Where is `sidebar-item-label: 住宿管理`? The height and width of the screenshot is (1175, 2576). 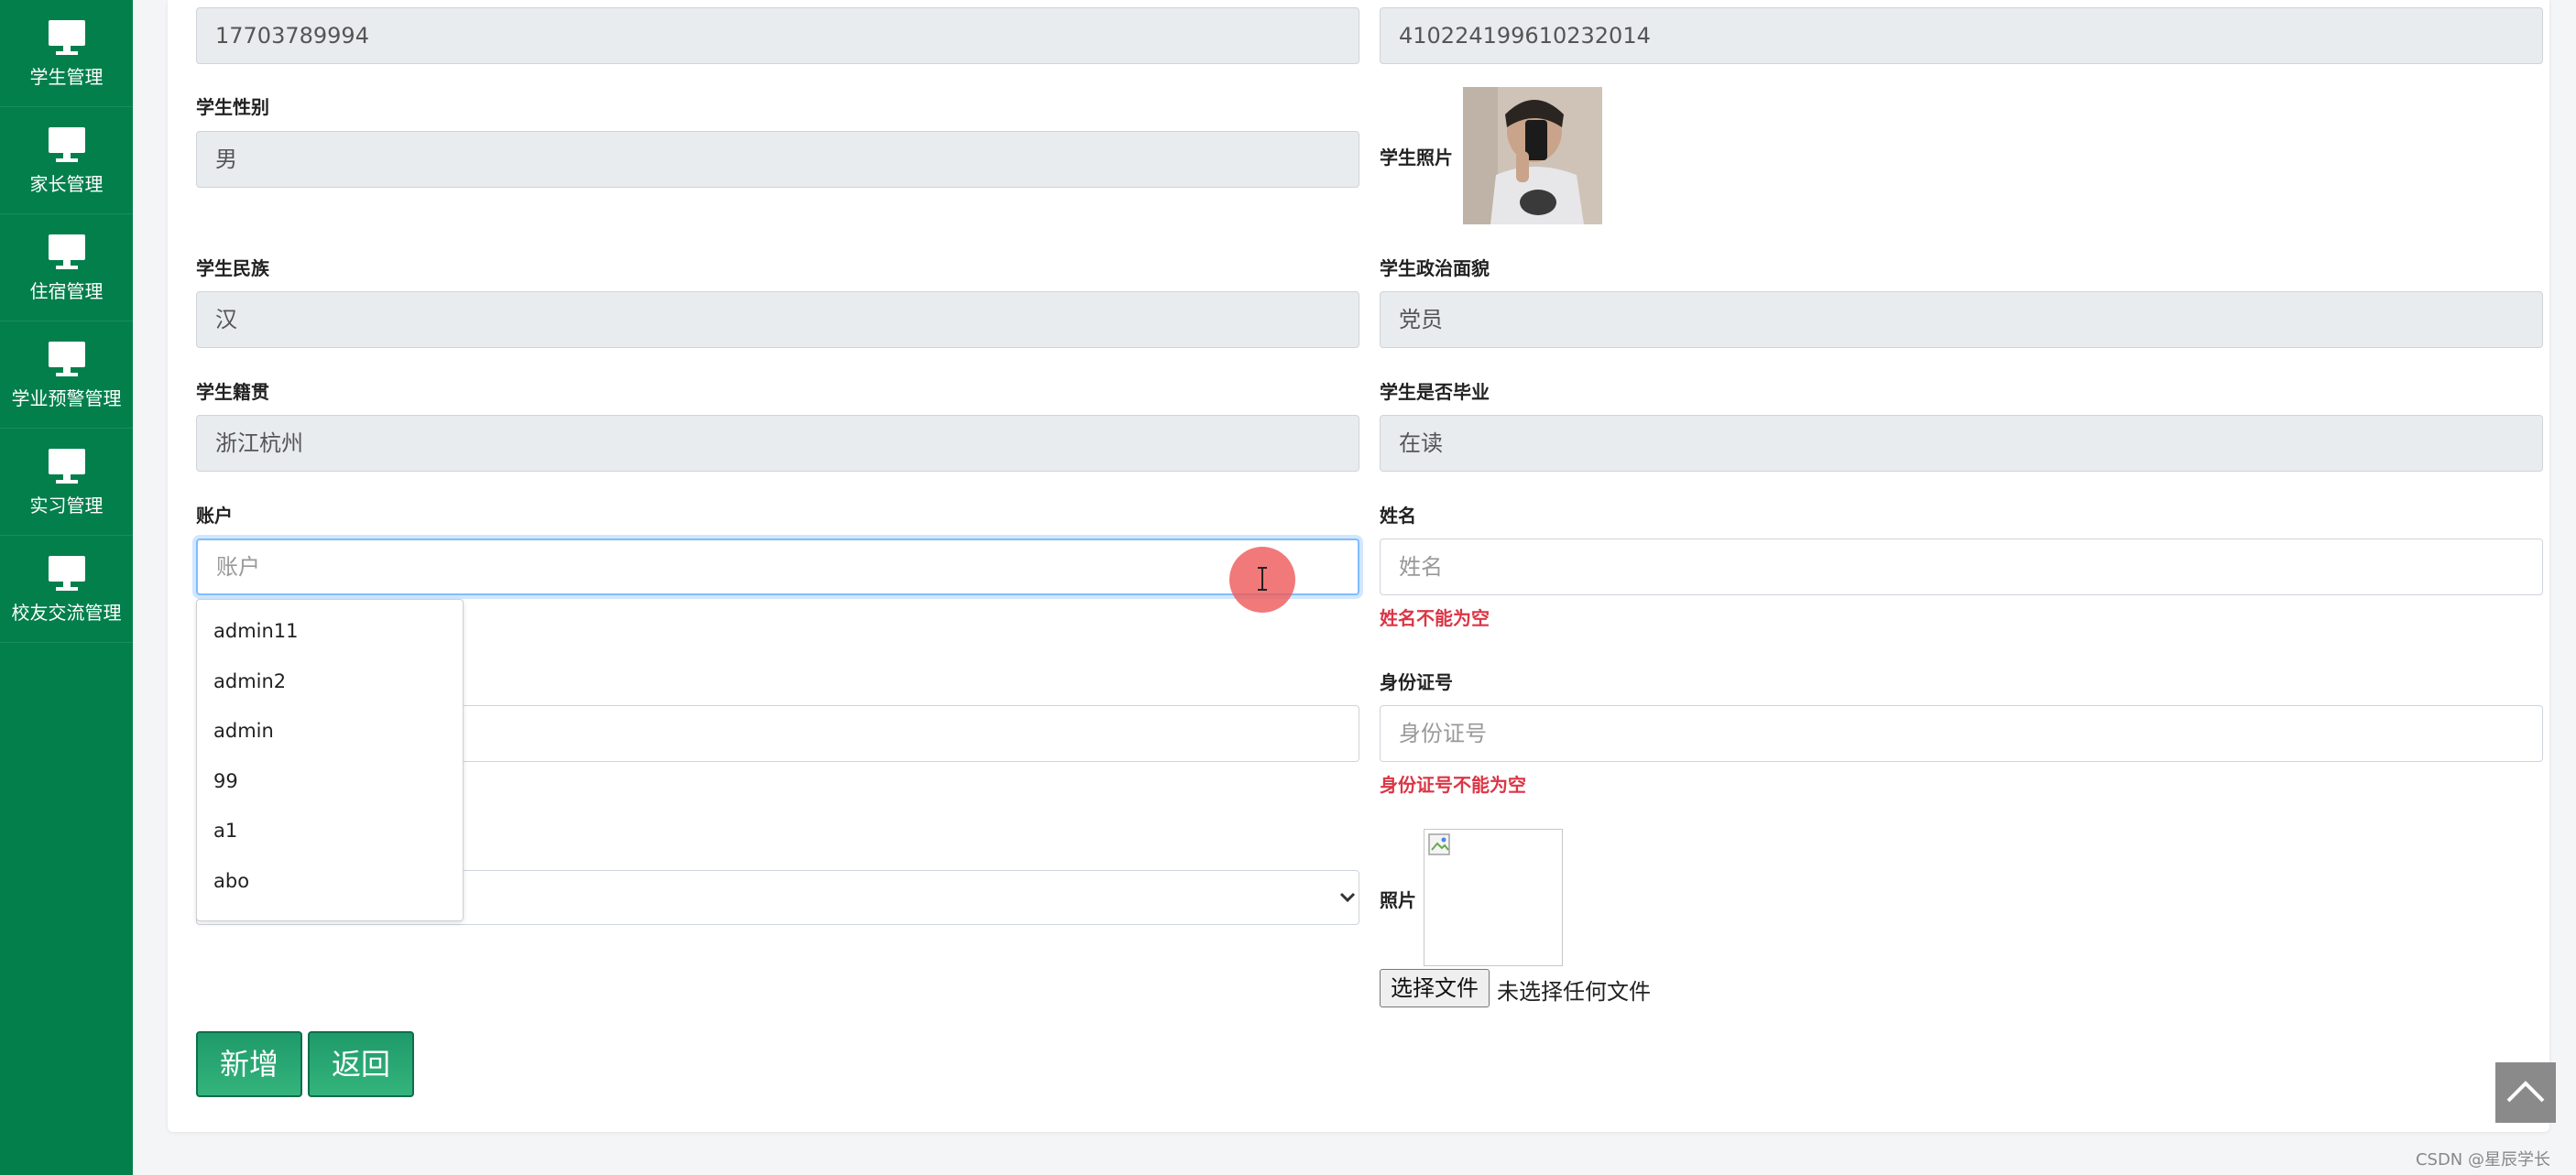 sidebar-item-label: 住宿管理 is located at coordinates (66, 291).